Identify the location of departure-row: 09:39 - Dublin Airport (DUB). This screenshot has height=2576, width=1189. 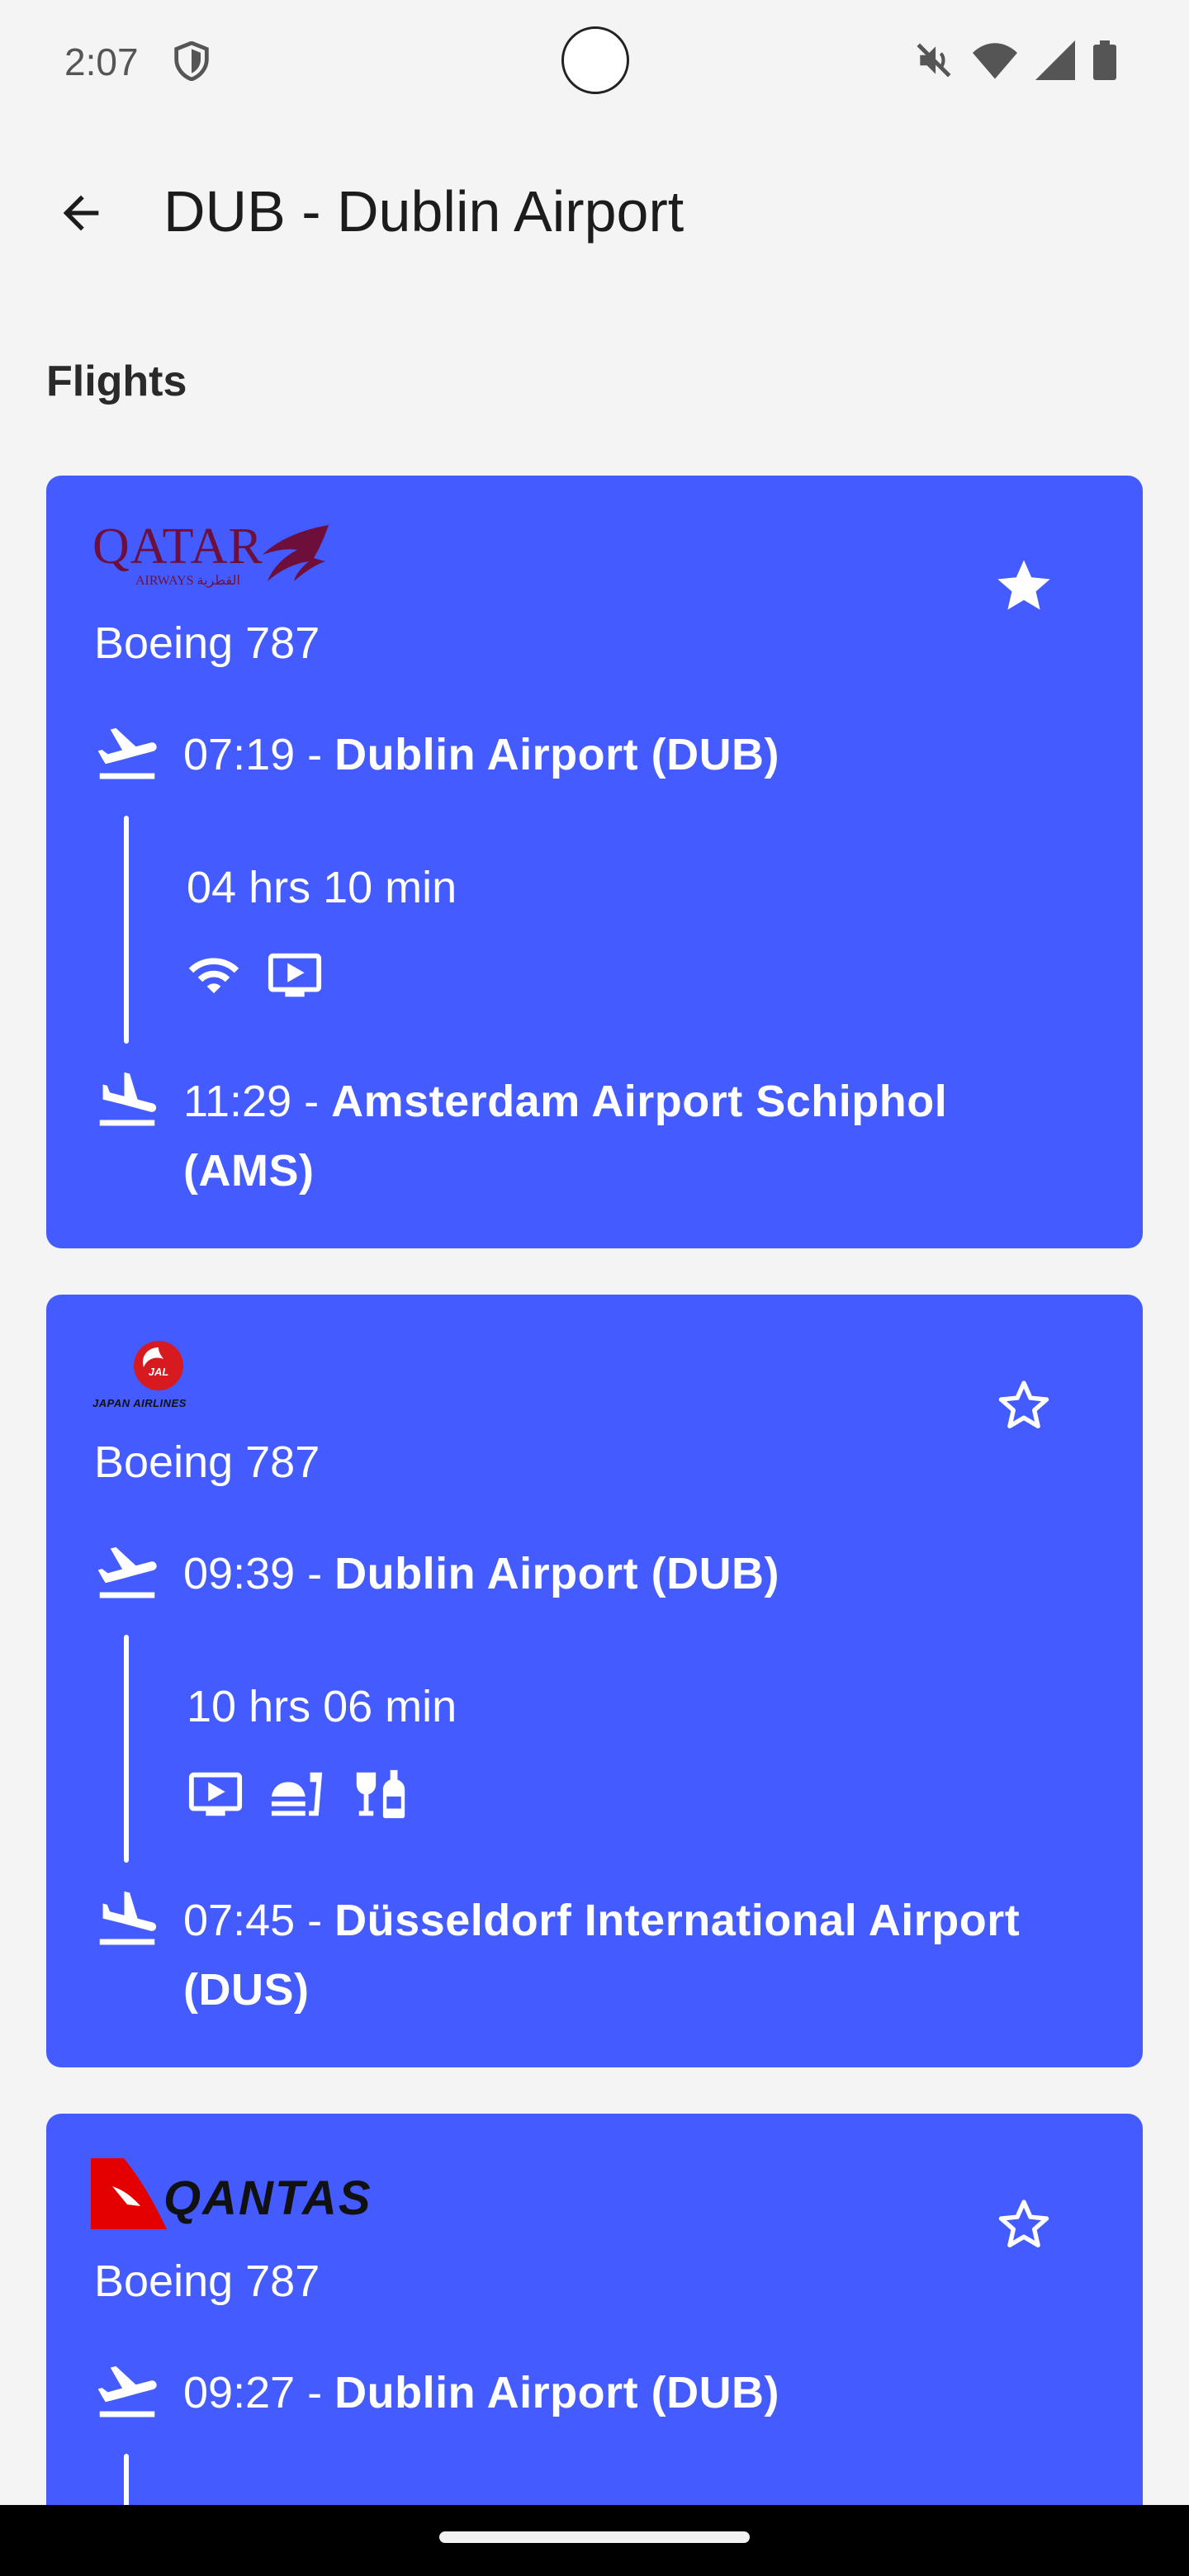
(574, 1573).